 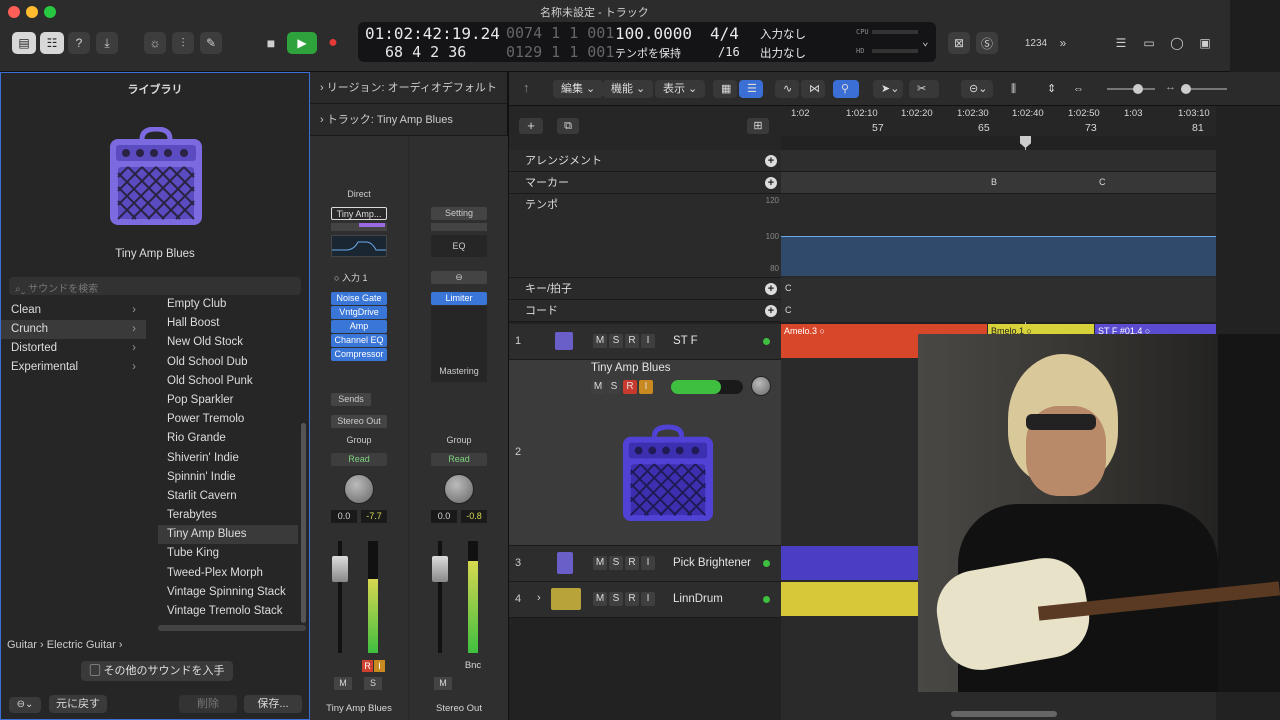 I want to click on disclosure-chevron-icon: ›, so click(x=539, y=598).